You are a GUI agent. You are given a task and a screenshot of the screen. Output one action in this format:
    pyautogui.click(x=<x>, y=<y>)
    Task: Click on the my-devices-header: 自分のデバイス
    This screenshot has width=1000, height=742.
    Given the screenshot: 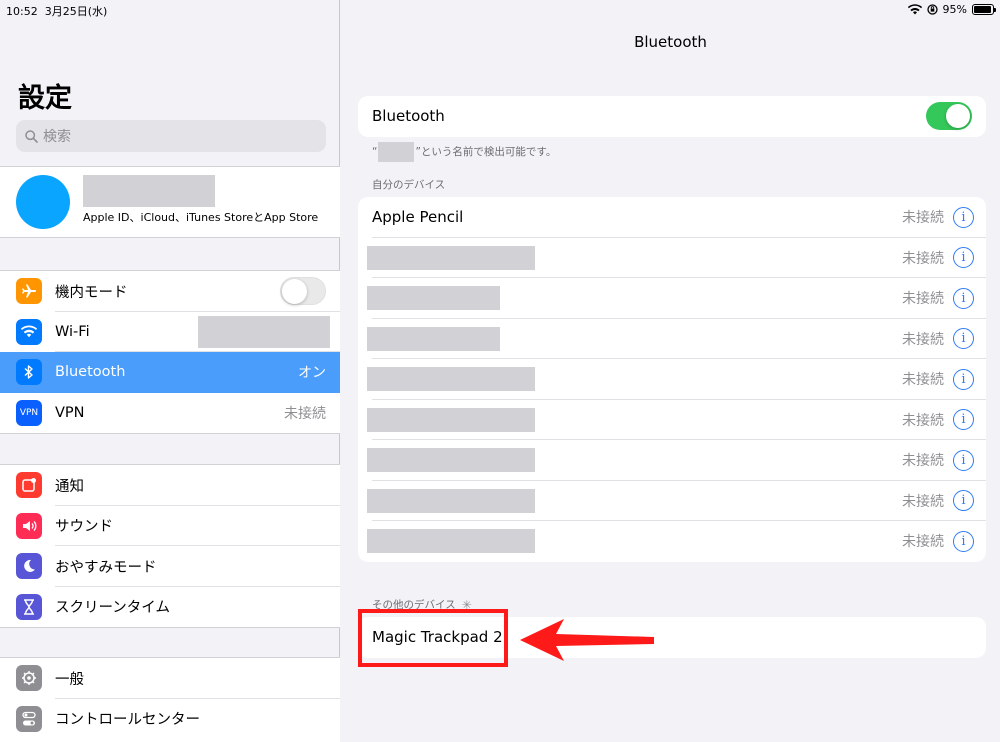 What is the action you would take?
    pyautogui.click(x=409, y=185)
    